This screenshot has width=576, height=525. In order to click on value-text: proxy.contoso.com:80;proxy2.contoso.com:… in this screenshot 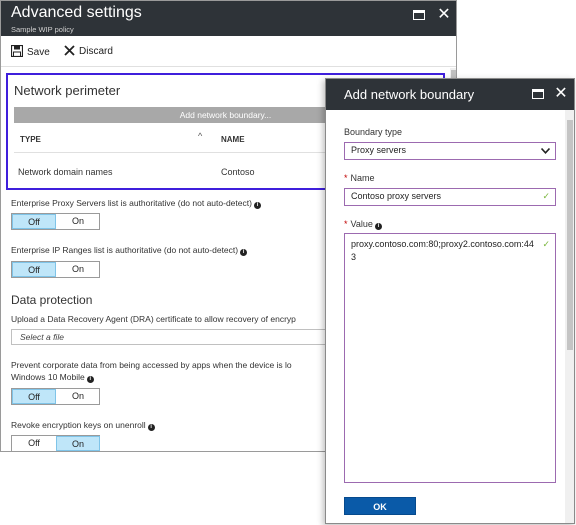, I will do `click(442, 250)`.